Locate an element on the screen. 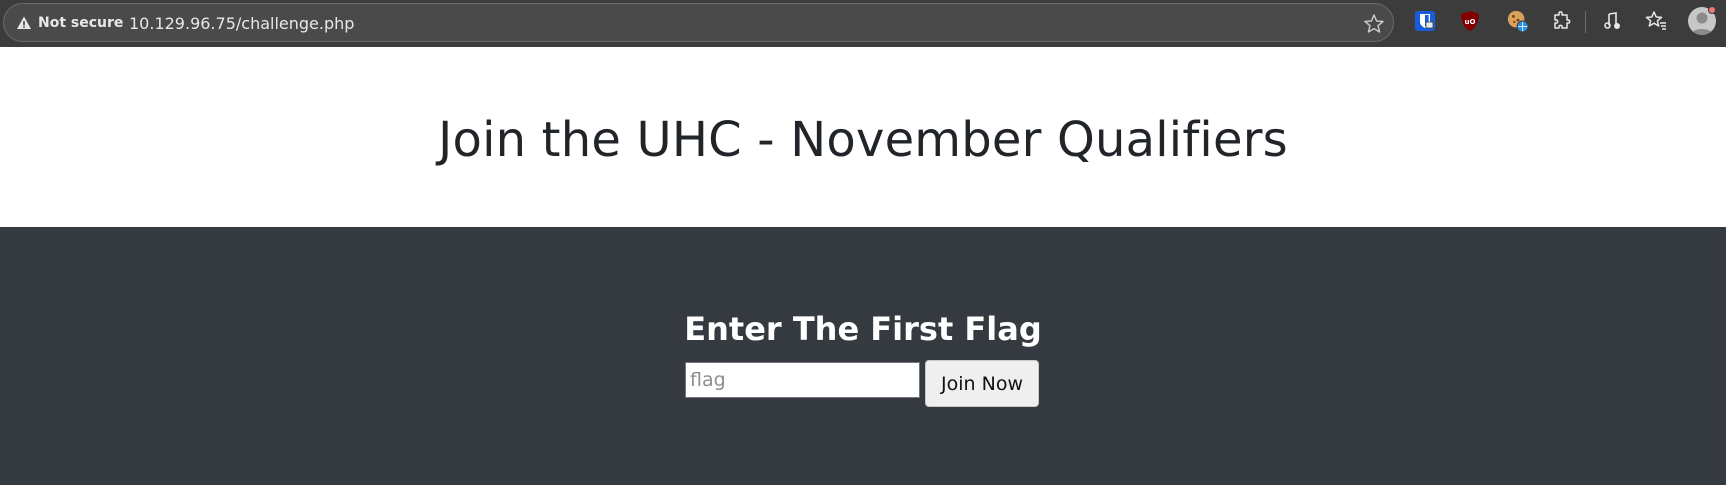 Image resolution: width=1726 pixels, height=485 pixels. warning-icon is located at coordinates (24, 22).